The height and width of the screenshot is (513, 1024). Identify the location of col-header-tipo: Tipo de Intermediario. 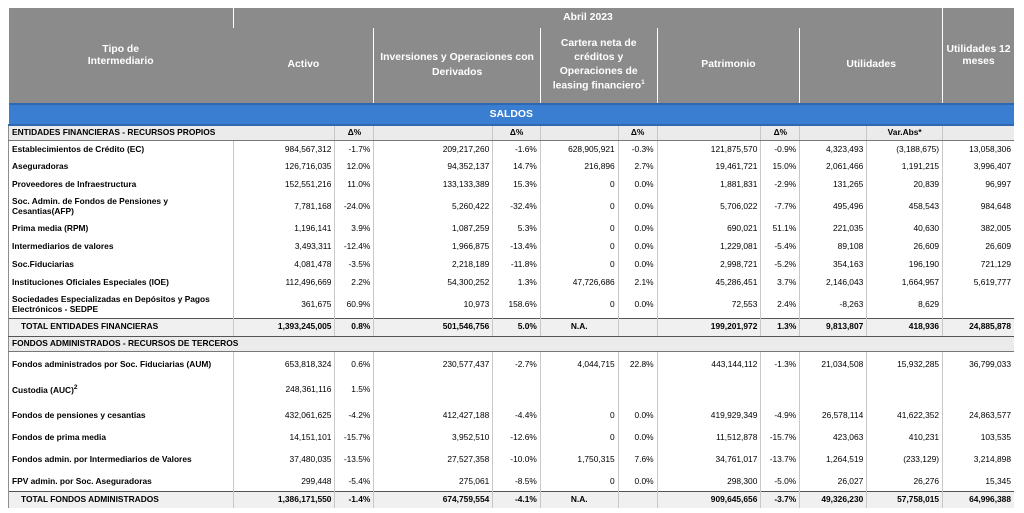
(121, 56).